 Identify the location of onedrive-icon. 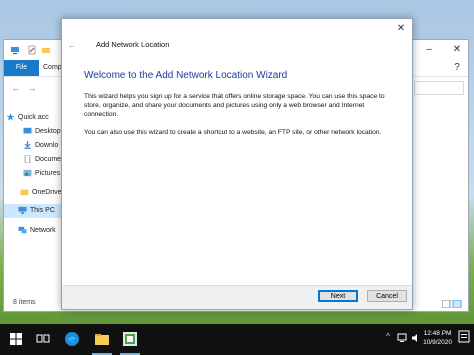
(24, 192).